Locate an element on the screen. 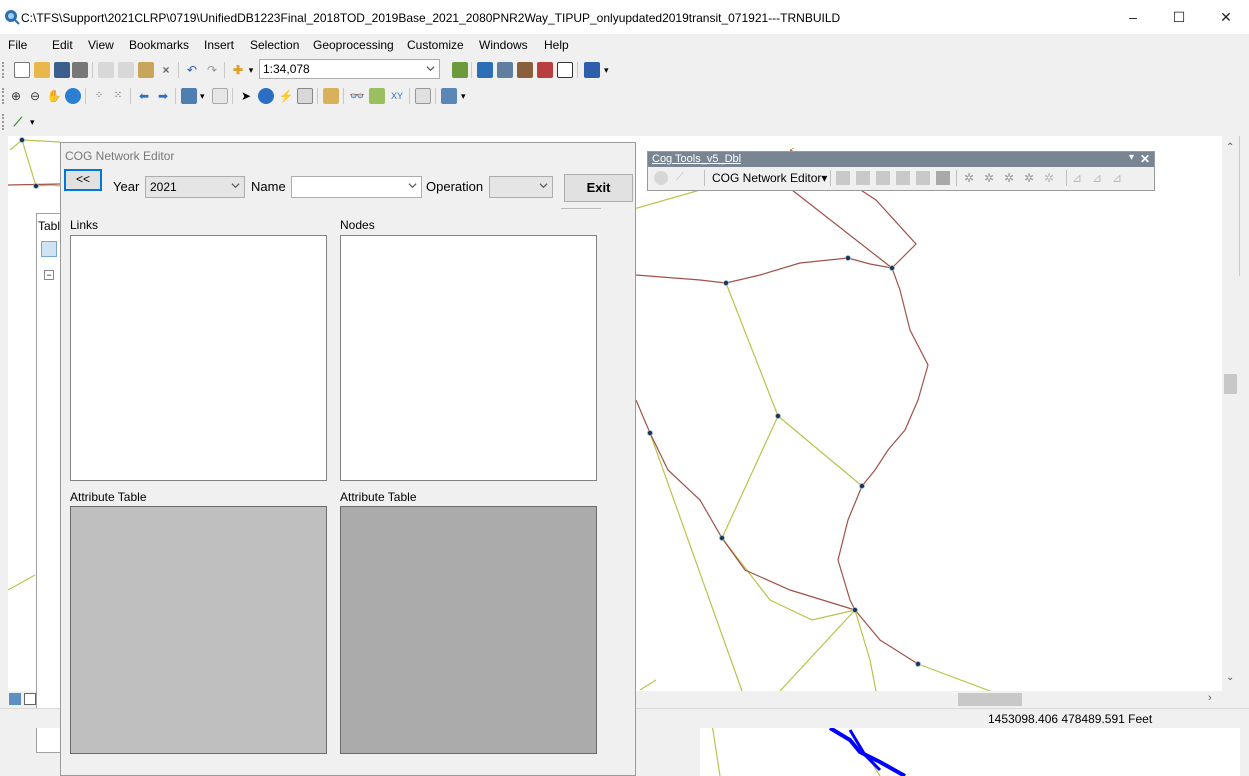 The image size is (1249, 776). menu-customize: Customize is located at coordinates (435, 45).